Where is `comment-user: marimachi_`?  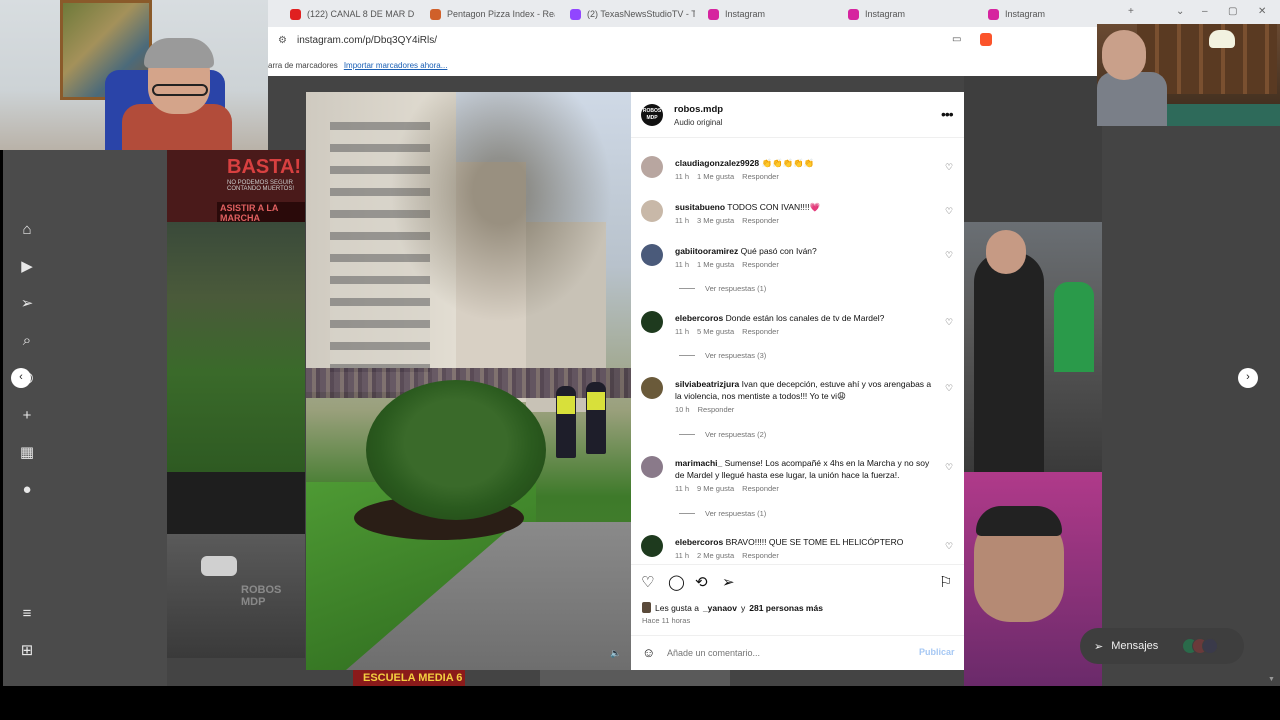 comment-user: marimachi_ is located at coordinates (698, 463).